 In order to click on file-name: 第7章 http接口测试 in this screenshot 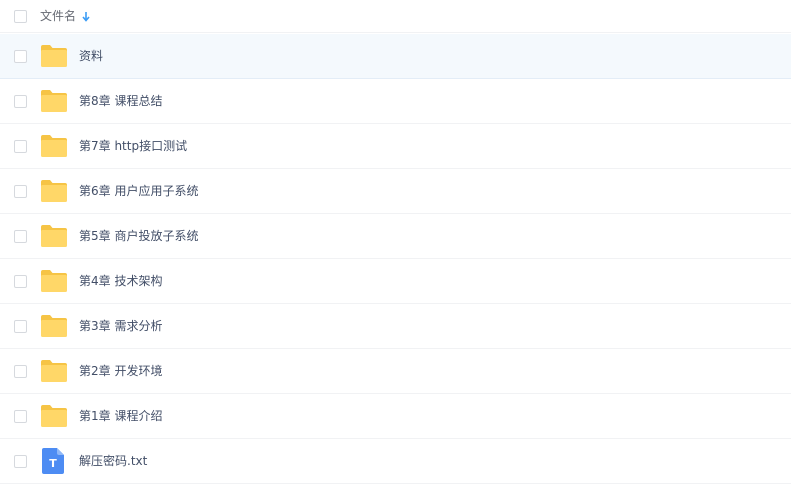, I will do `click(133, 146)`.